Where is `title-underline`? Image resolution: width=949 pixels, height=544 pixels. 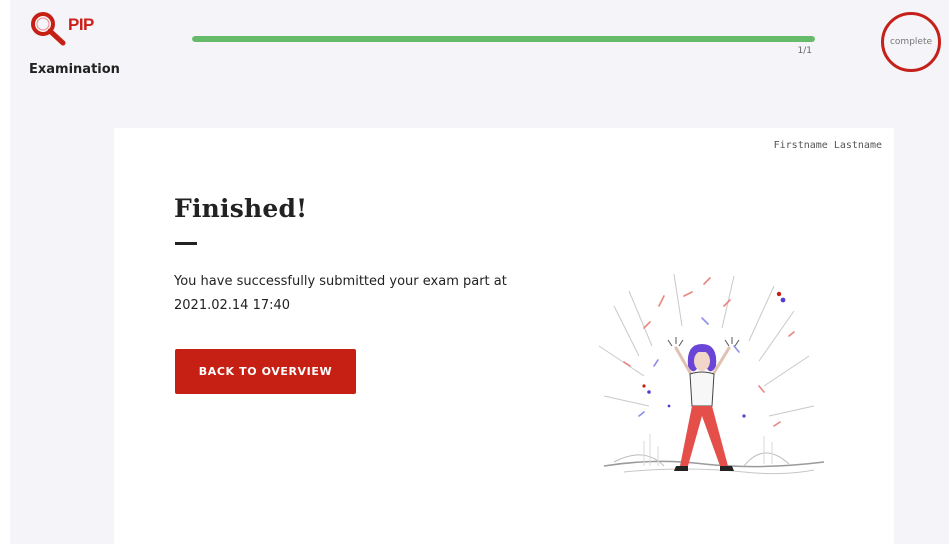 title-underline is located at coordinates (186, 243).